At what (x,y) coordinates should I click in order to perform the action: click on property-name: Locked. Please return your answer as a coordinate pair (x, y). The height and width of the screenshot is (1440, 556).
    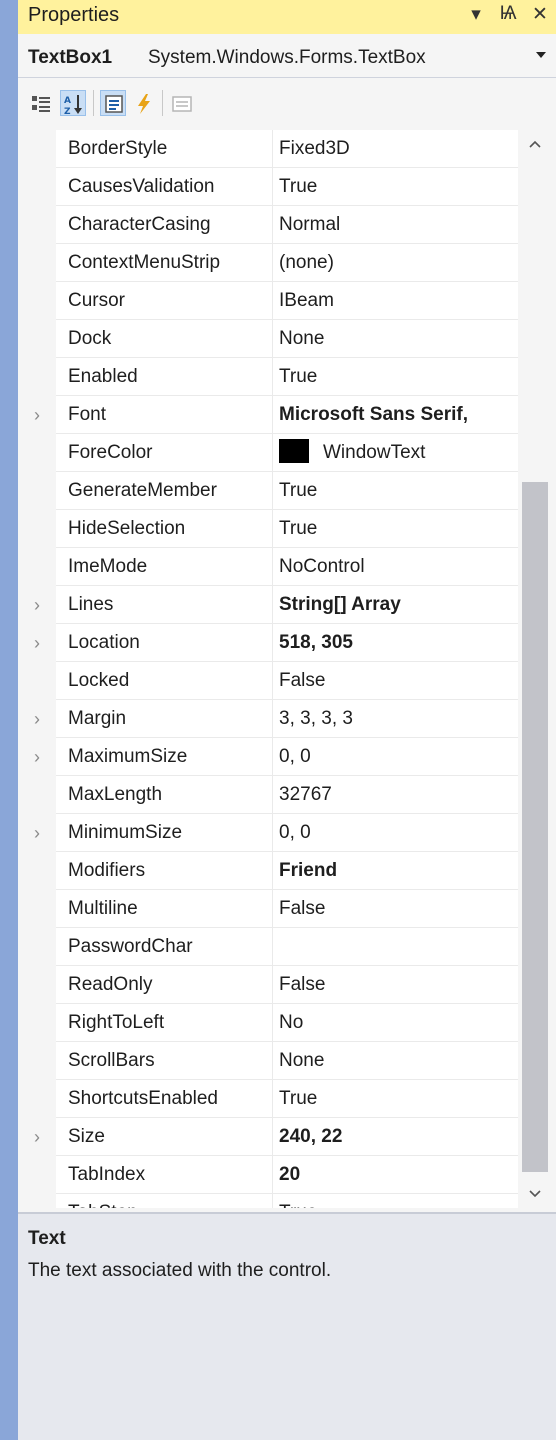
    Looking at the image, I should click on (164, 681).